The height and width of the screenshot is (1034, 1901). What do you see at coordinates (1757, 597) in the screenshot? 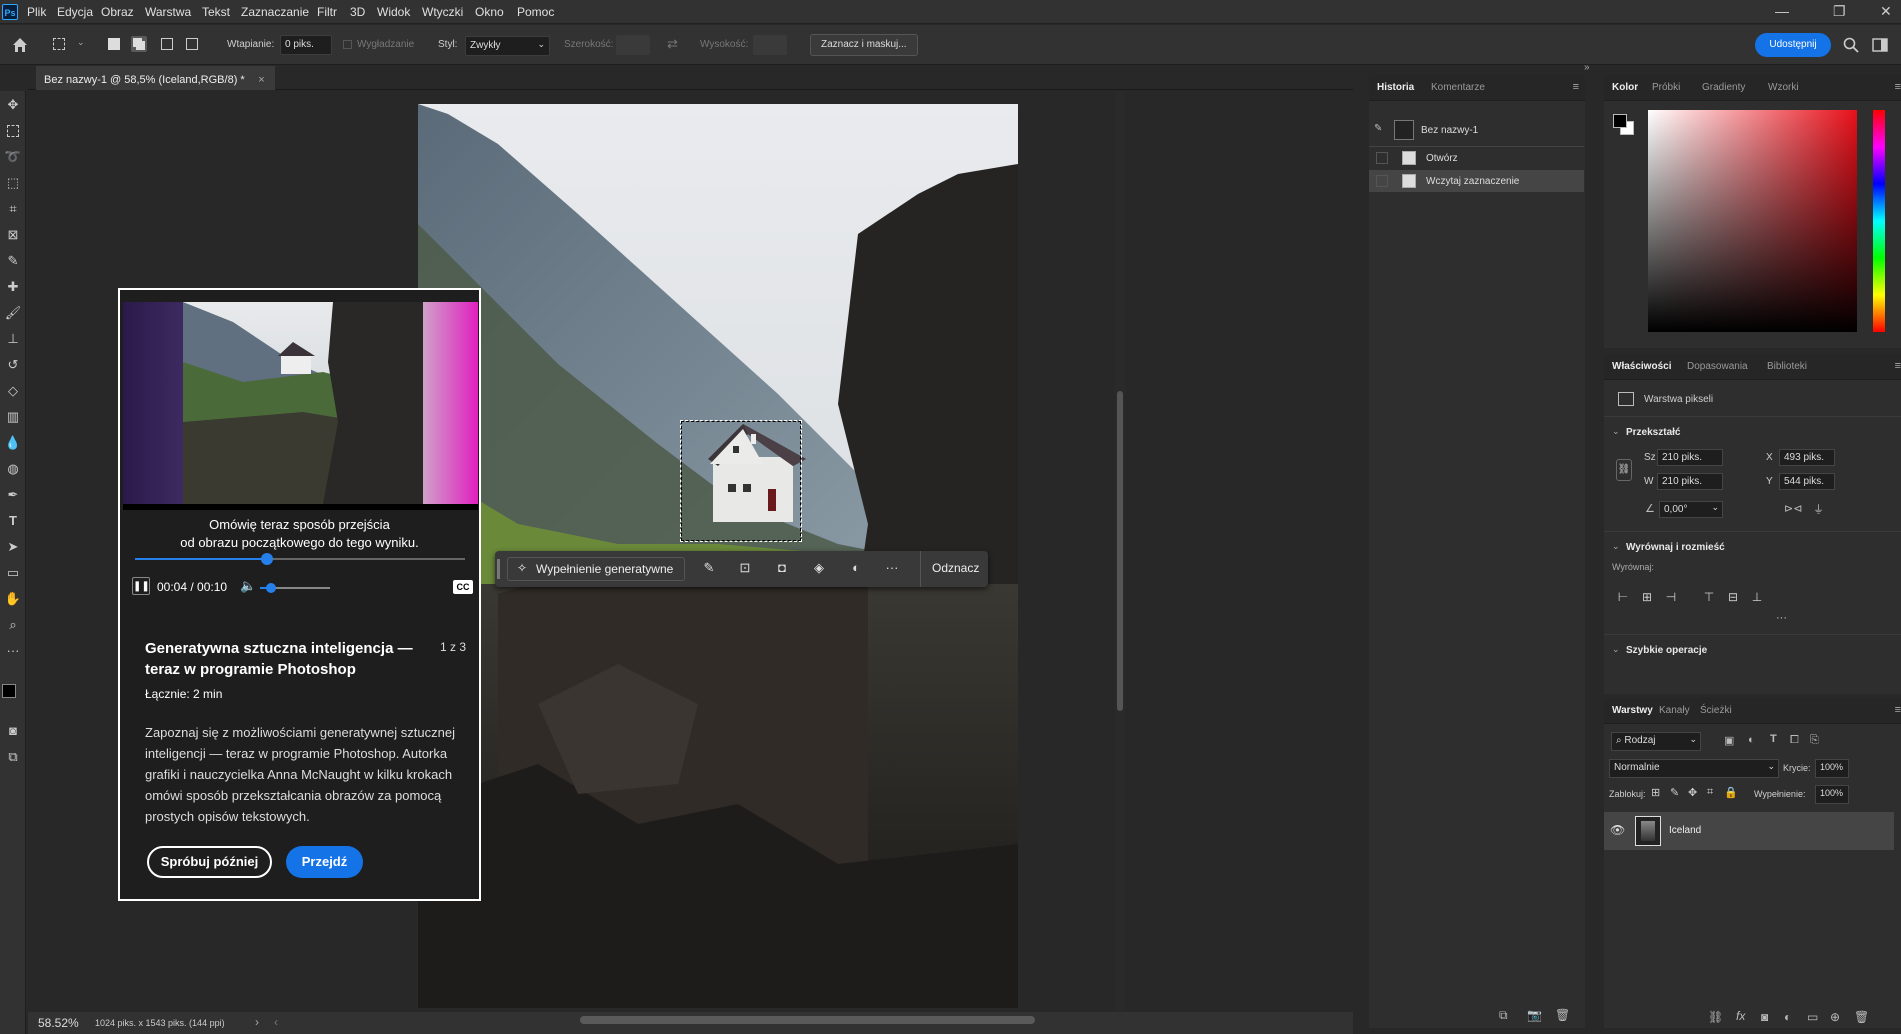
I see `align-bottom-icon: ⊥` at bounding box center [1757, 597].